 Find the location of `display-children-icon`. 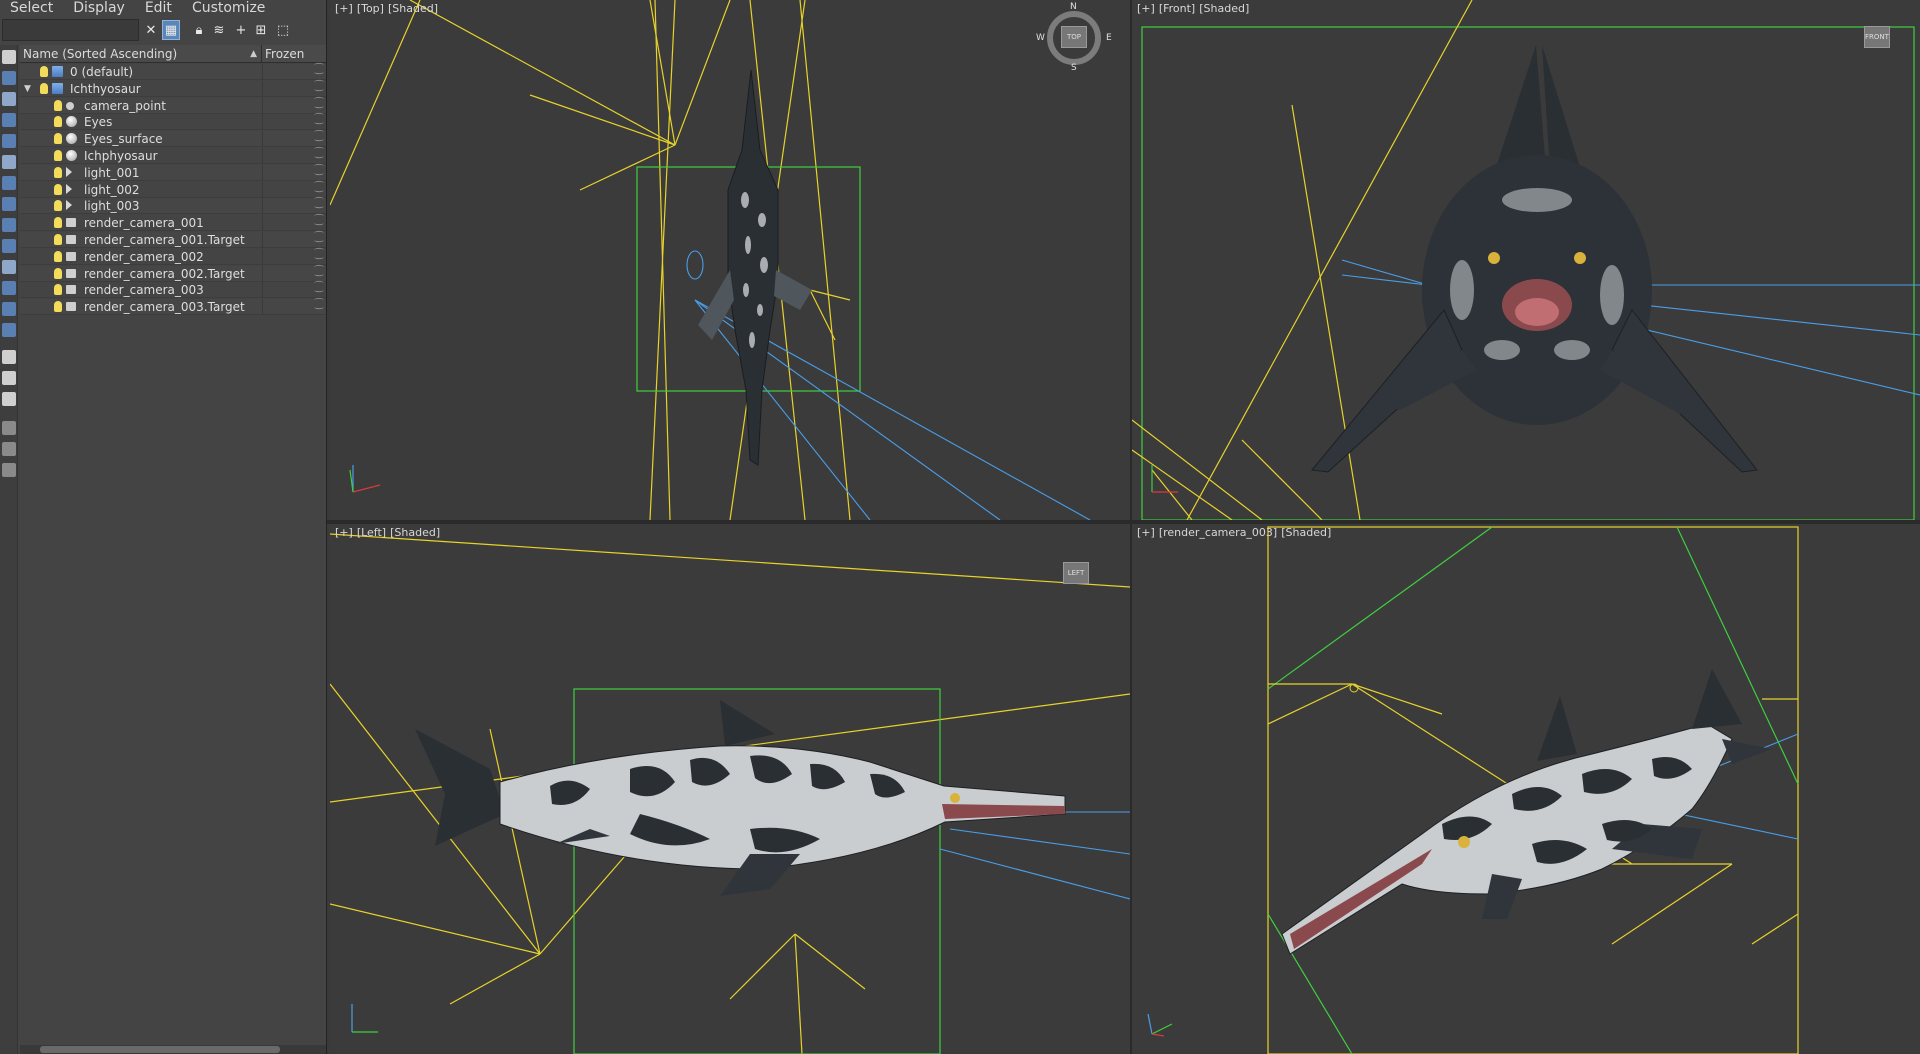

display-children-icon is located at coordinates (9, 330).